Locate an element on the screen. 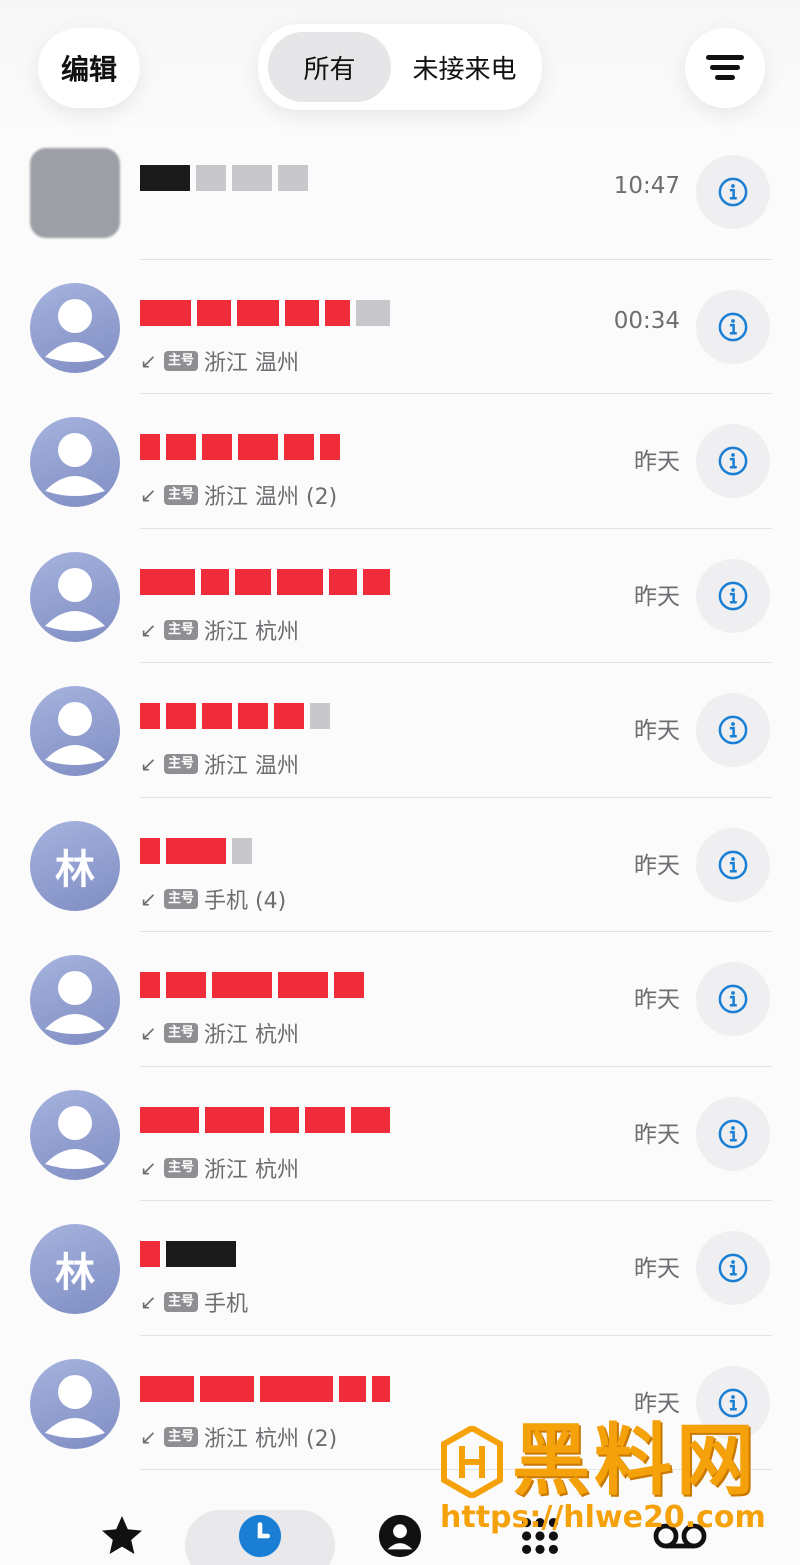  call-row: 林 ↙ 主号 手机 昨天 is located at coordinates (400, 1268).